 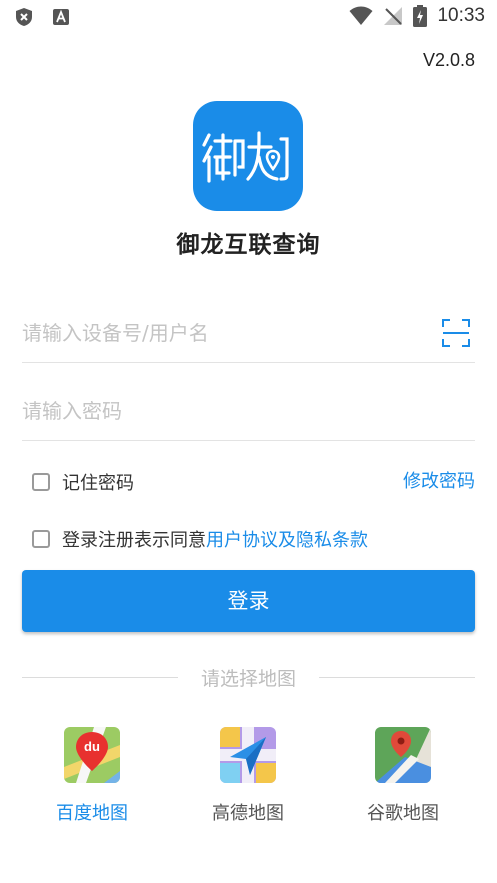 I want to click on google-maps-icon, so click(x=403, y=755).